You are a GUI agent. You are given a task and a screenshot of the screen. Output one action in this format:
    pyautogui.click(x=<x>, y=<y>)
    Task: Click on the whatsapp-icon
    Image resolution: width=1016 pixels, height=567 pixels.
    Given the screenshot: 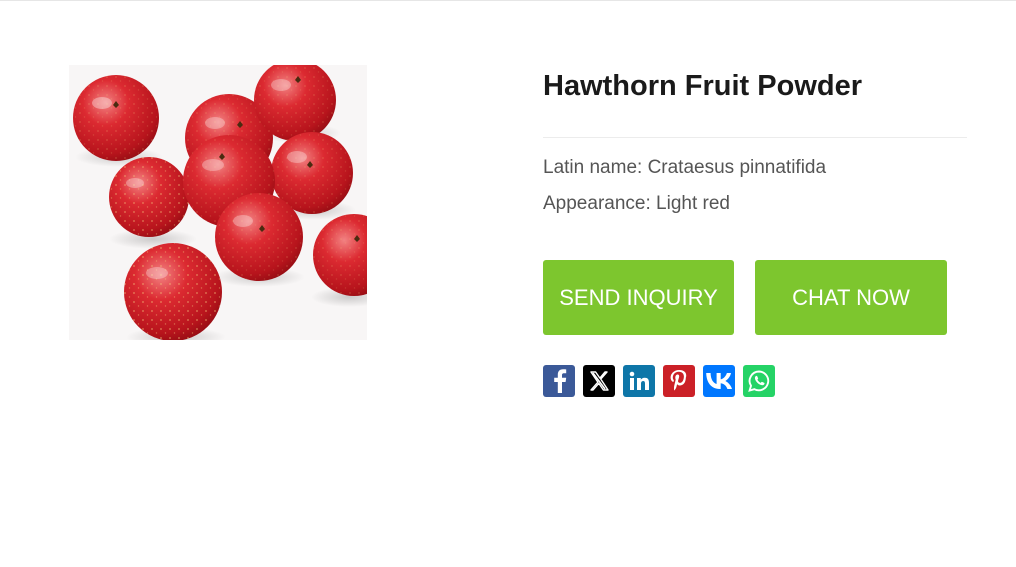 What is the action you would take?
    pyautogui.click(x=759, y=381)
    